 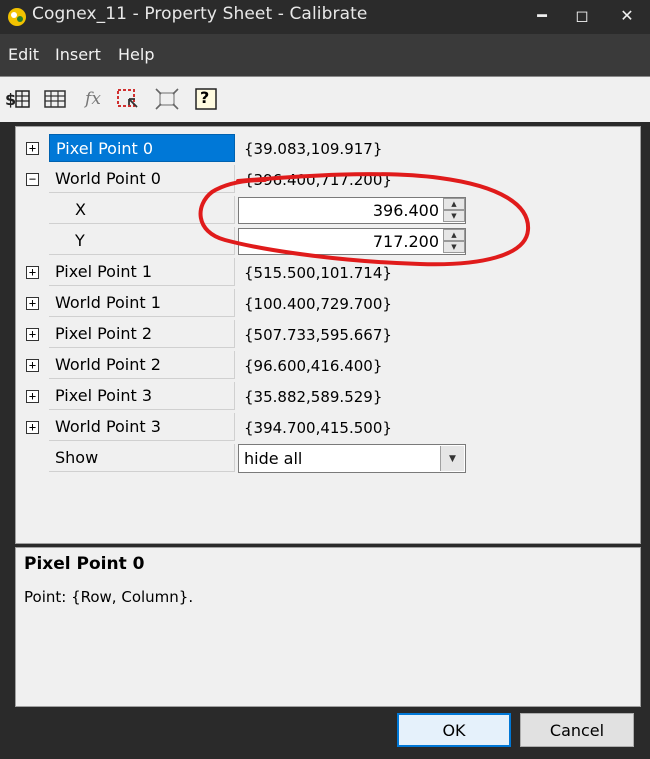 What do you see at coordinates (438, 365) in the screenshot?
I see `property-value: {96.600,416.400}` at bounding box center [438, 365].